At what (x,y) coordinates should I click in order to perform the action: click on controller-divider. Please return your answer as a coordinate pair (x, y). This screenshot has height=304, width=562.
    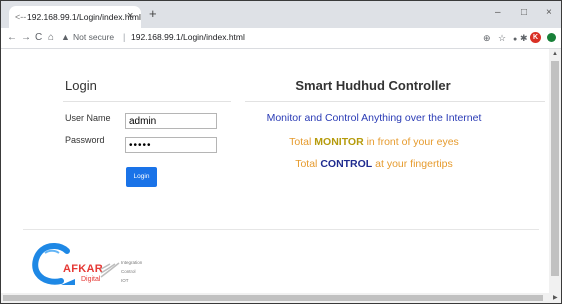
    Looking at the image, I should click on (395, 101).